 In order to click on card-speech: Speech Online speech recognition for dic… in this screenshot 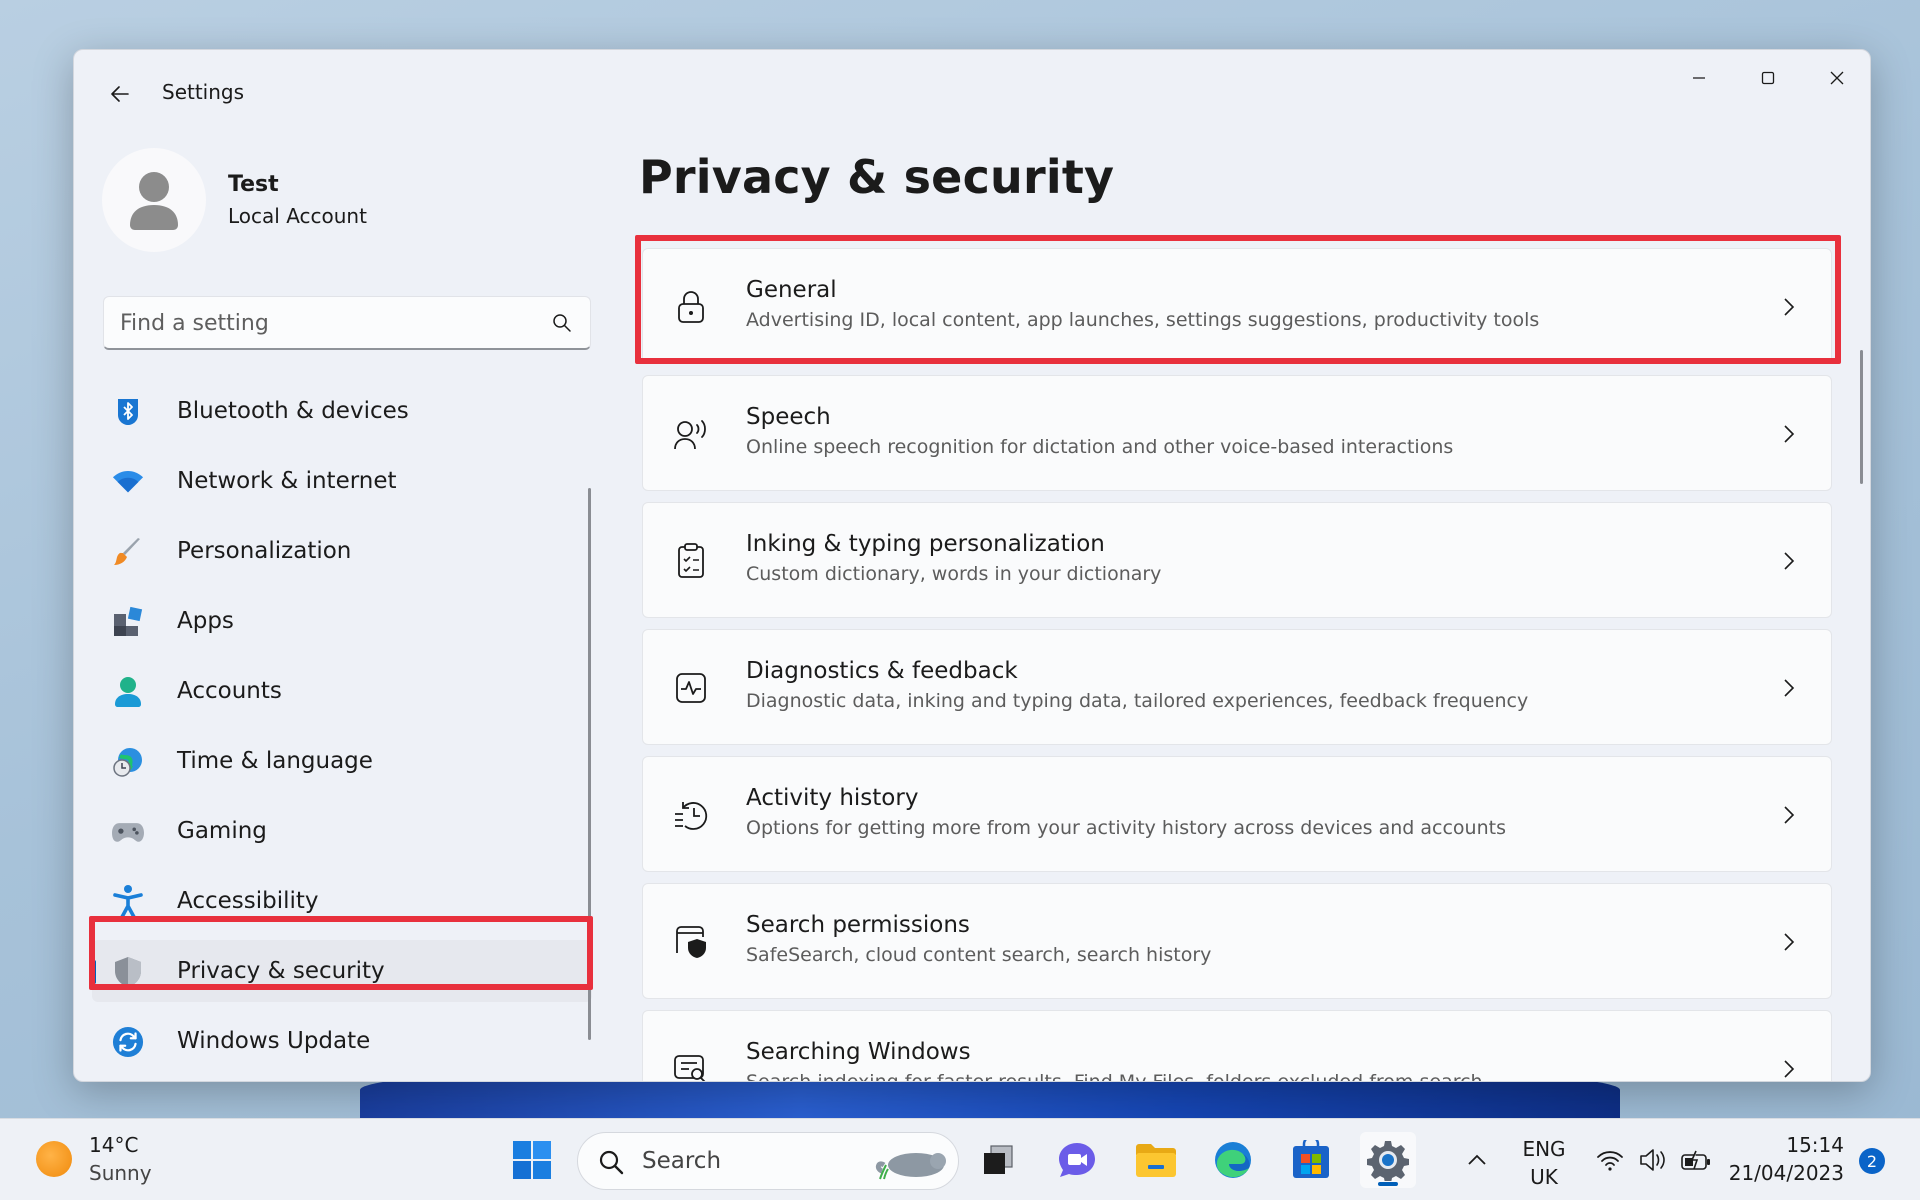, I will do `click(1237, 433)`.